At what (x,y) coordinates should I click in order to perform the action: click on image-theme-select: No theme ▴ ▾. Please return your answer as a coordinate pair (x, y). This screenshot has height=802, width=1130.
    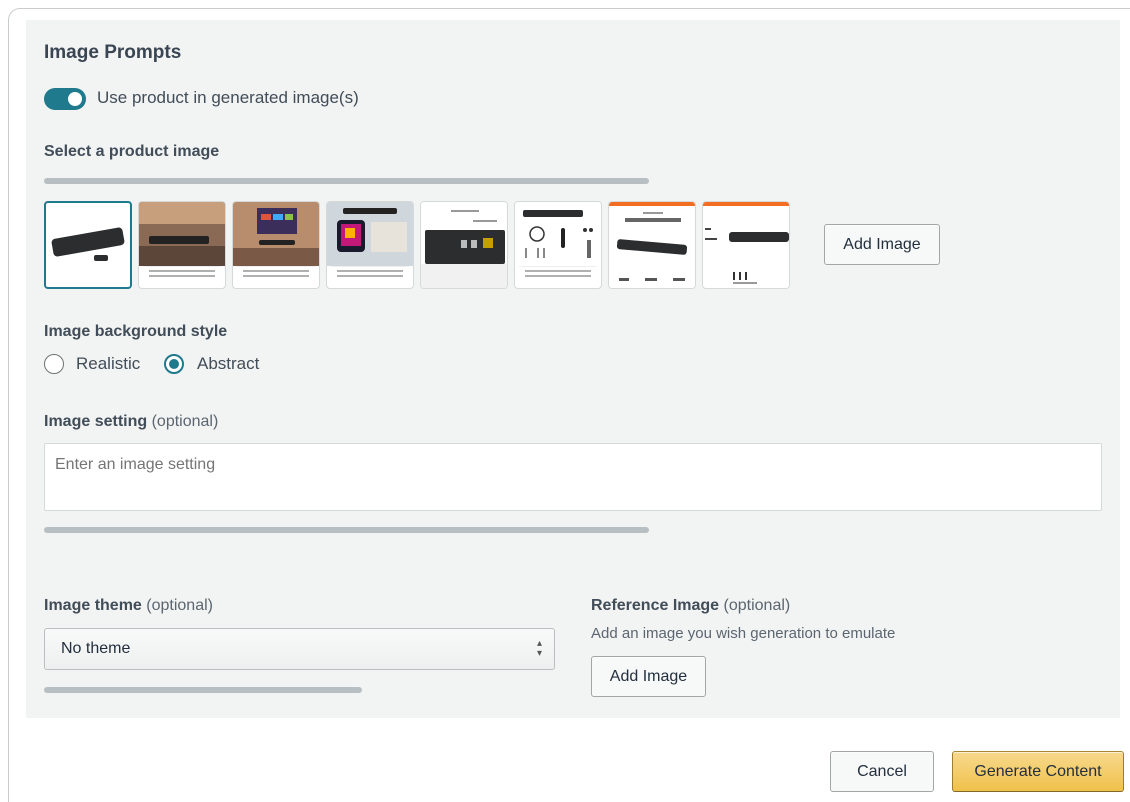
    Looking at the image, I should click on (299, 649).